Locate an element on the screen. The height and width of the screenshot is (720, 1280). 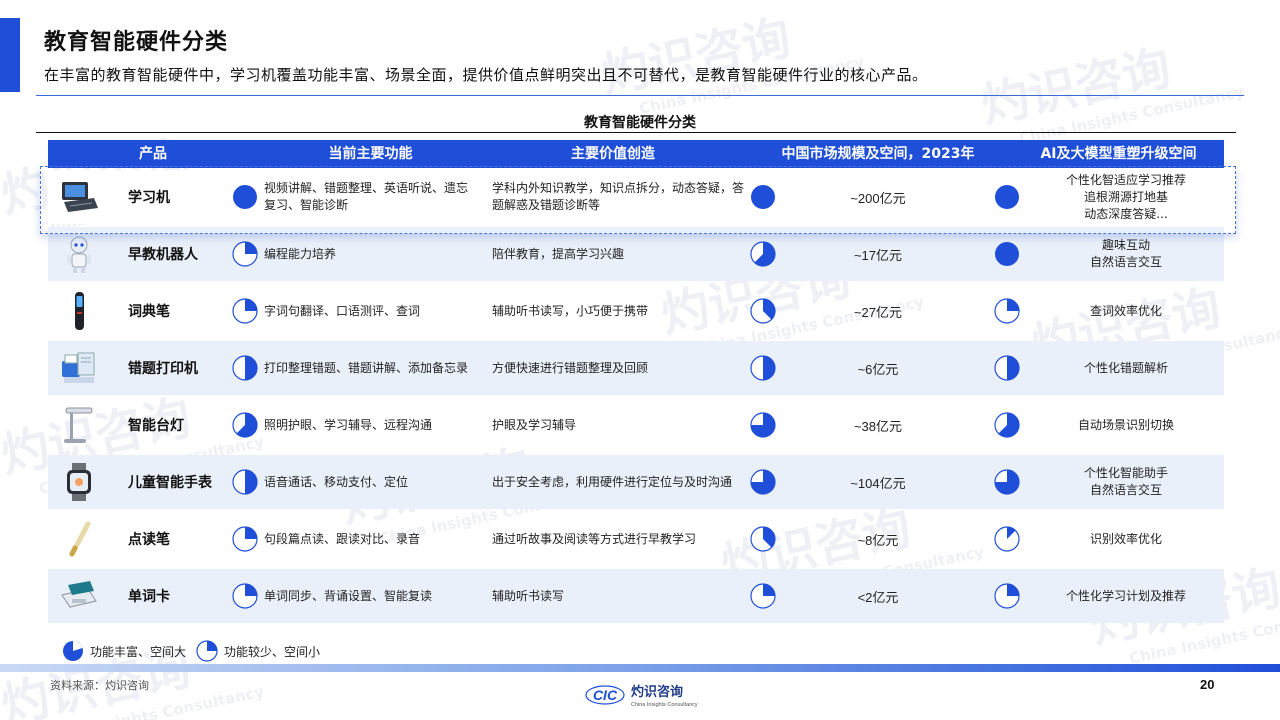
product-name: 点读笔 is located at coordinates (149, 540).